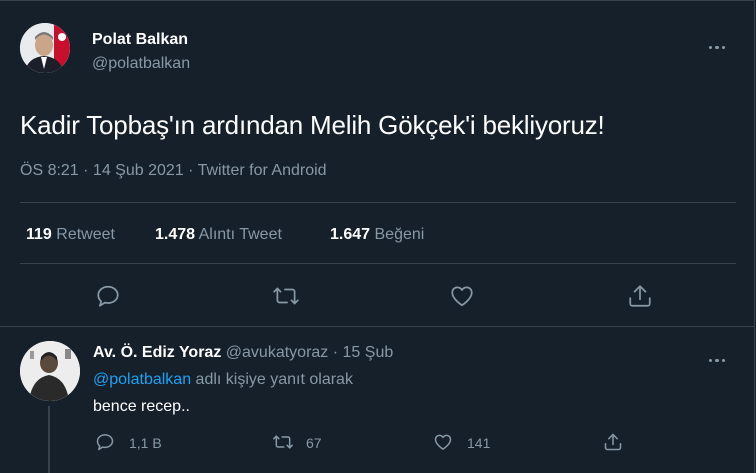 The height and width of the screenshot is (473, 756). Describe the element at coordinates (142, 379) in the screenshot. I see `replying-to-handle: @polatbalkan` at that location.